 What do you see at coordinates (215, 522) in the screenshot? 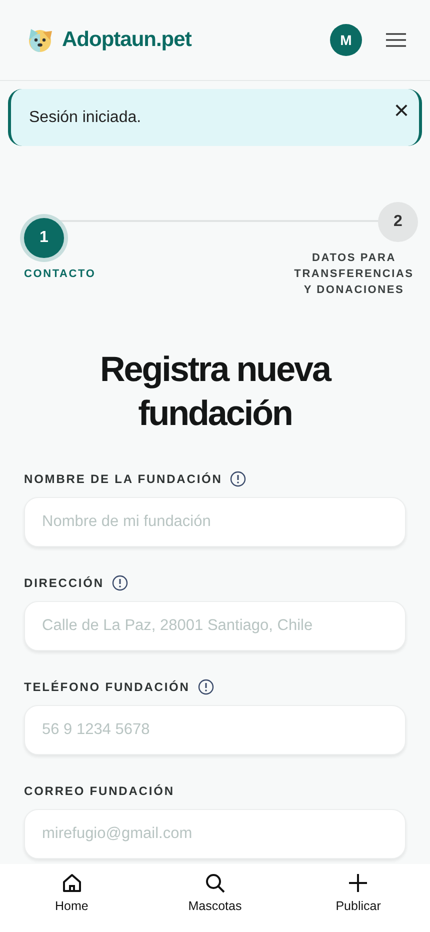
I see `input-field: Nombre de mi fundación` at bounding box center [215, 522].